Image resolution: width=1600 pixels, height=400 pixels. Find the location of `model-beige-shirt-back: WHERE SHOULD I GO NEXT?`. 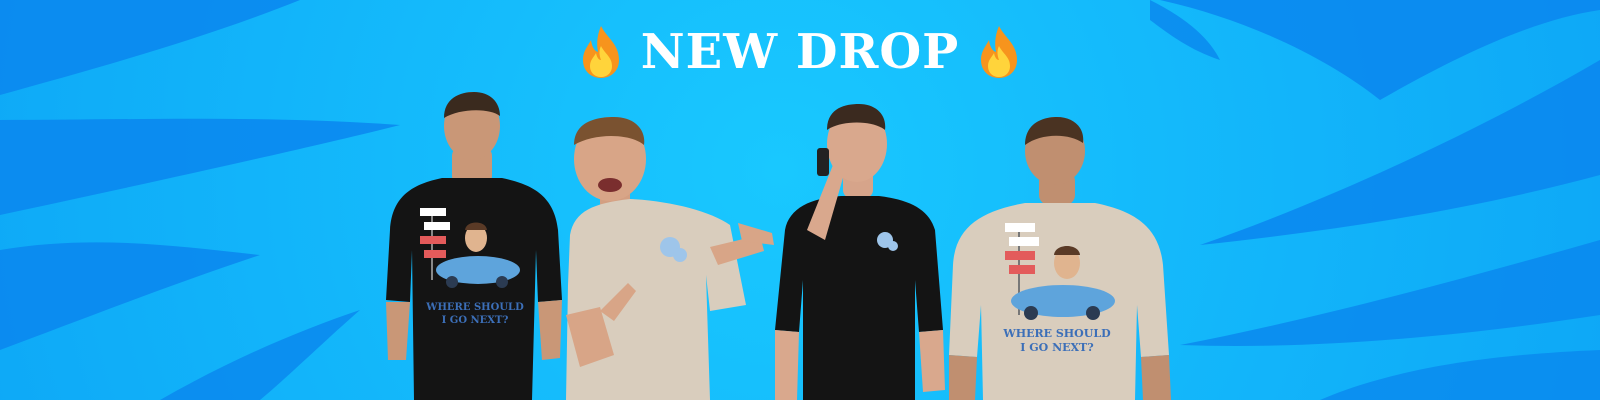

model-beige-shirt-back: WHERE SHOULD I GO NEXT? is located at coordinates (1060, 258).